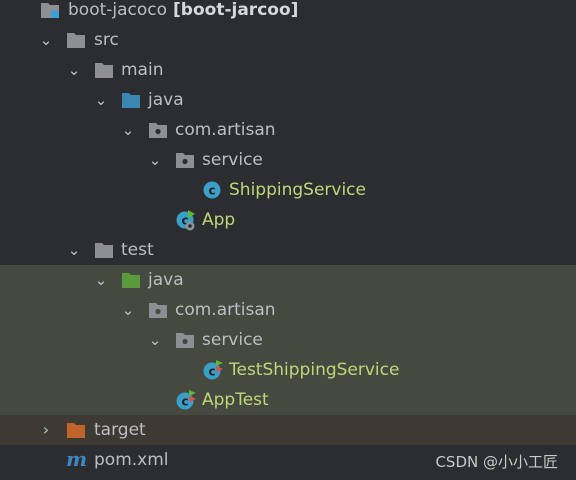 Image resolution: width=576 pixels, height=480 pixels. What do you see at coordinates (131, 280) in the screenshot?
I see `test-root-folder-icon` at bounding box center [131, 280].